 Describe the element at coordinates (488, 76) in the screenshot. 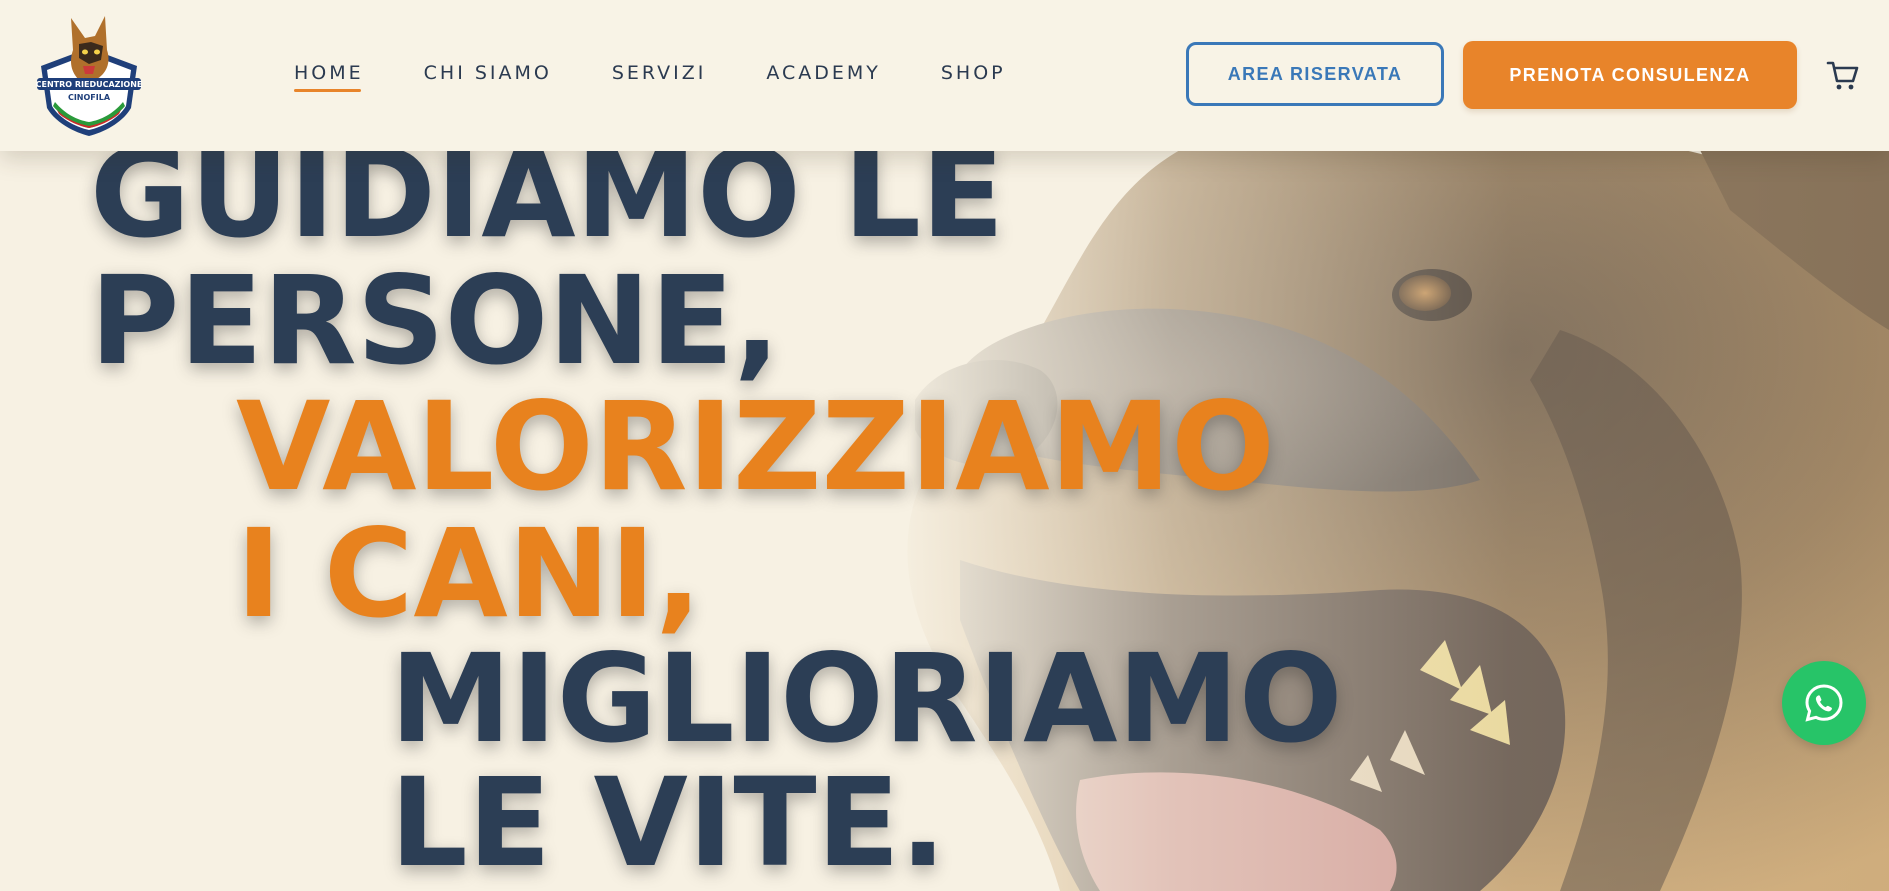

I see `nav-chi-siamo: CHI SIAMO` at that location.